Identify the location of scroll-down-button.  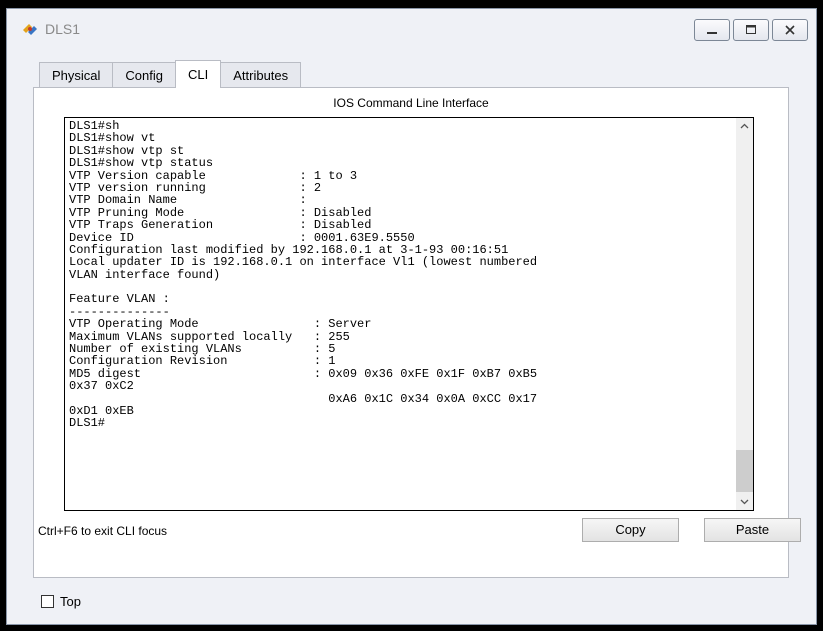
(744, 501).